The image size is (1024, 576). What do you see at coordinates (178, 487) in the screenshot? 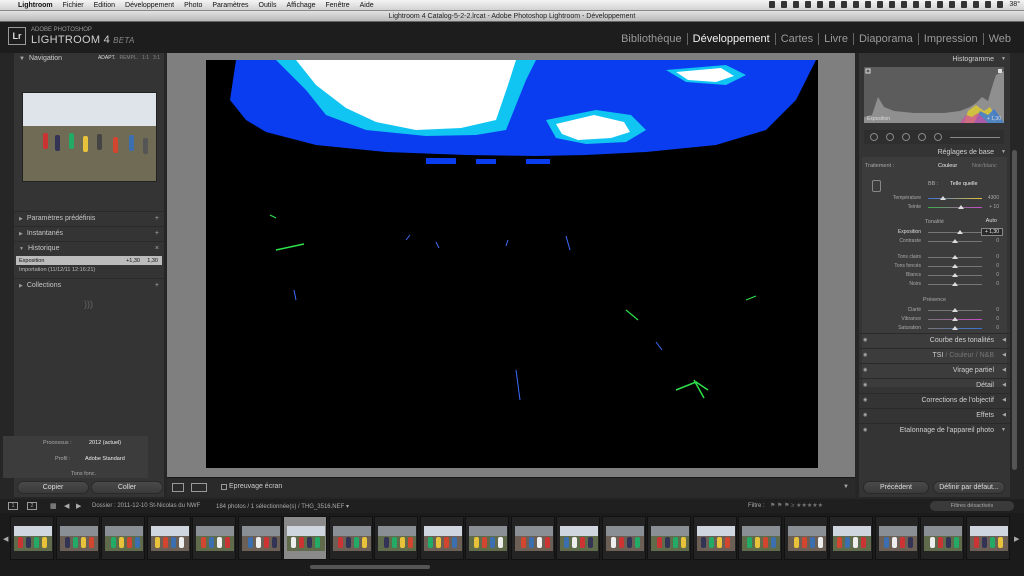
I see `loupe-view-icon` at bounding box center [178, 487].